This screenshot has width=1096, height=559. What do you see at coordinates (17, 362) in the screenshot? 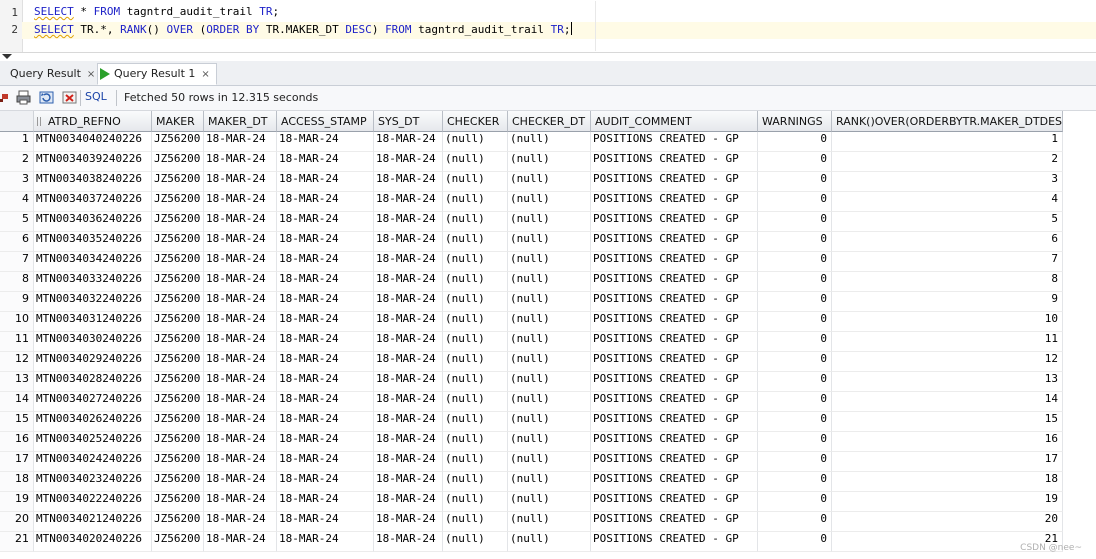
I see `row-number: 12` at bounding box center [17, 362].